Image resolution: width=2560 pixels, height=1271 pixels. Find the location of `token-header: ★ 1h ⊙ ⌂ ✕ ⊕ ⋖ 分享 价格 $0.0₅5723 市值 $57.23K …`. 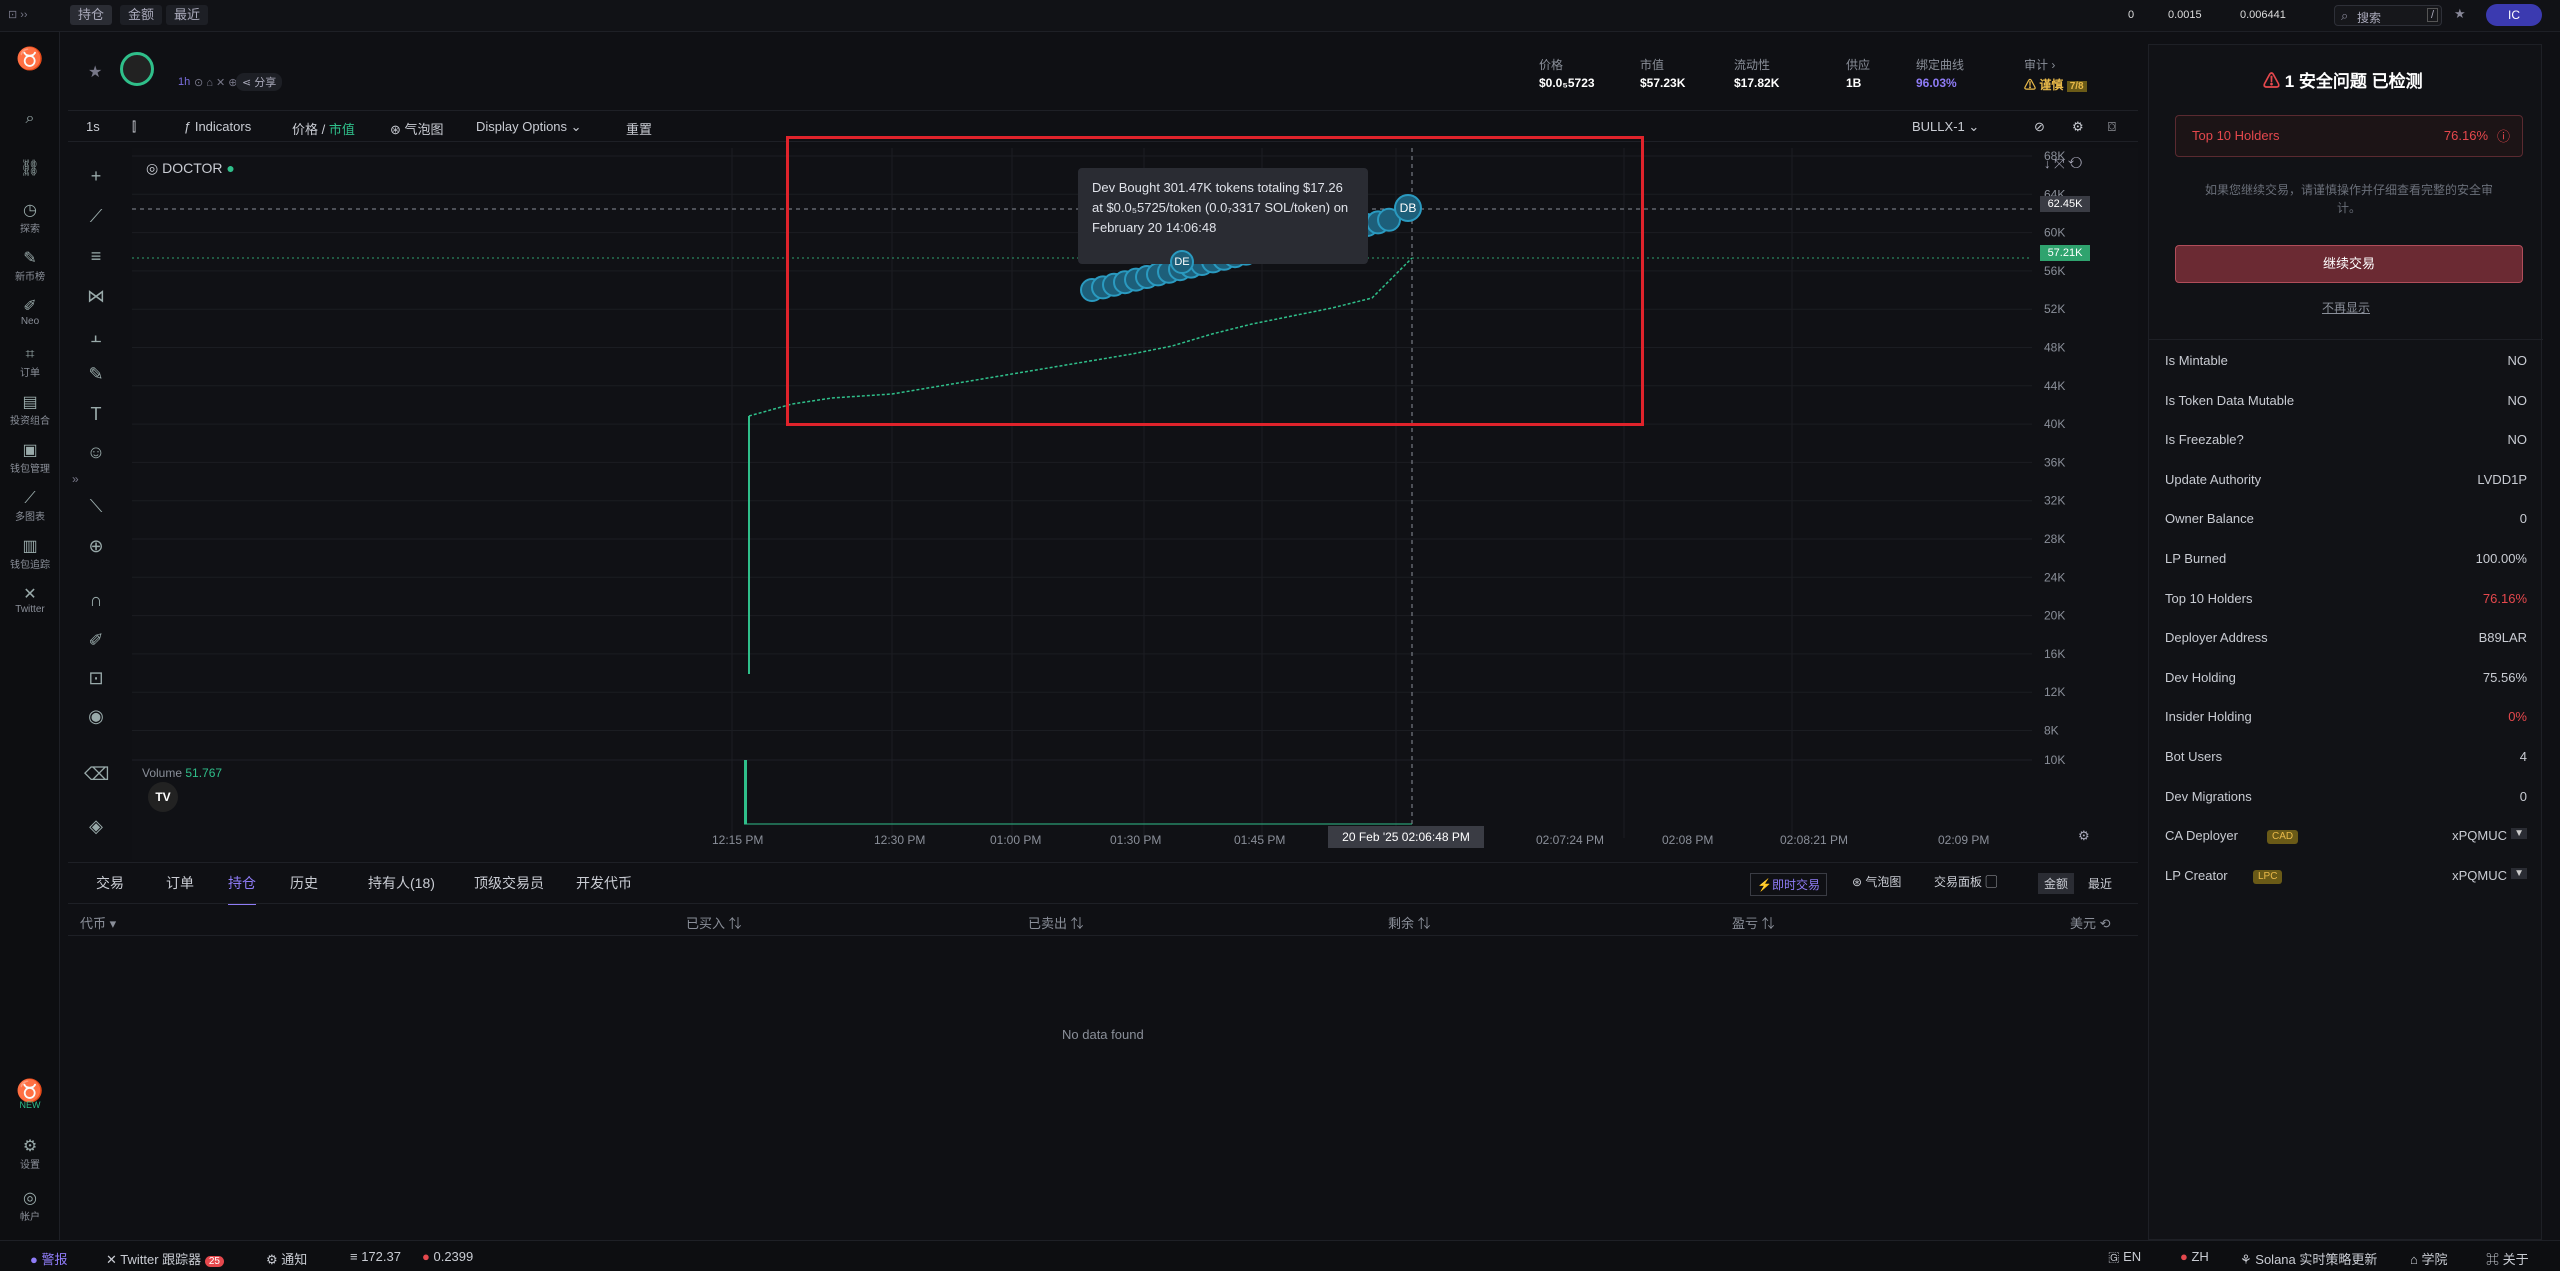

token-header: ★ 1h ⊙ ⌂ ✕ ⊕ ⋖ 分享 价格 $0.0₅5723 市值 $57.23K … is located at coordinates (1103, 78).